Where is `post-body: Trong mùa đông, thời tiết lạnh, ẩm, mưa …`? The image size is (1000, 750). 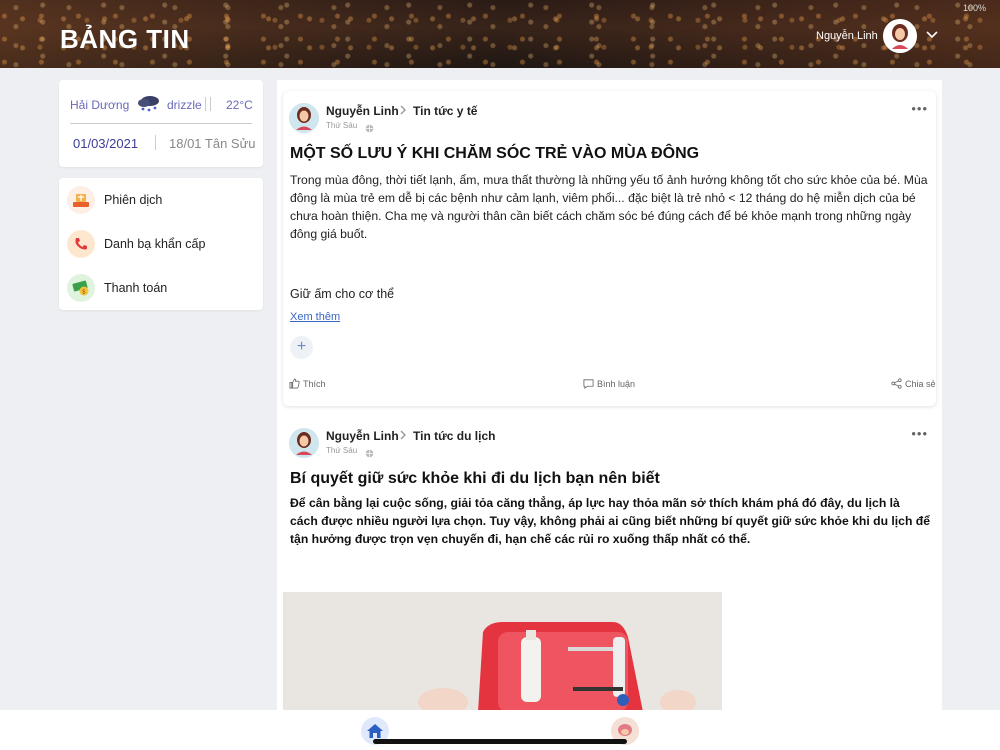 post-body: Trong mùa đông, thời tiết lạnh, ẩm, mưa … is located at coordinates (609, 207).